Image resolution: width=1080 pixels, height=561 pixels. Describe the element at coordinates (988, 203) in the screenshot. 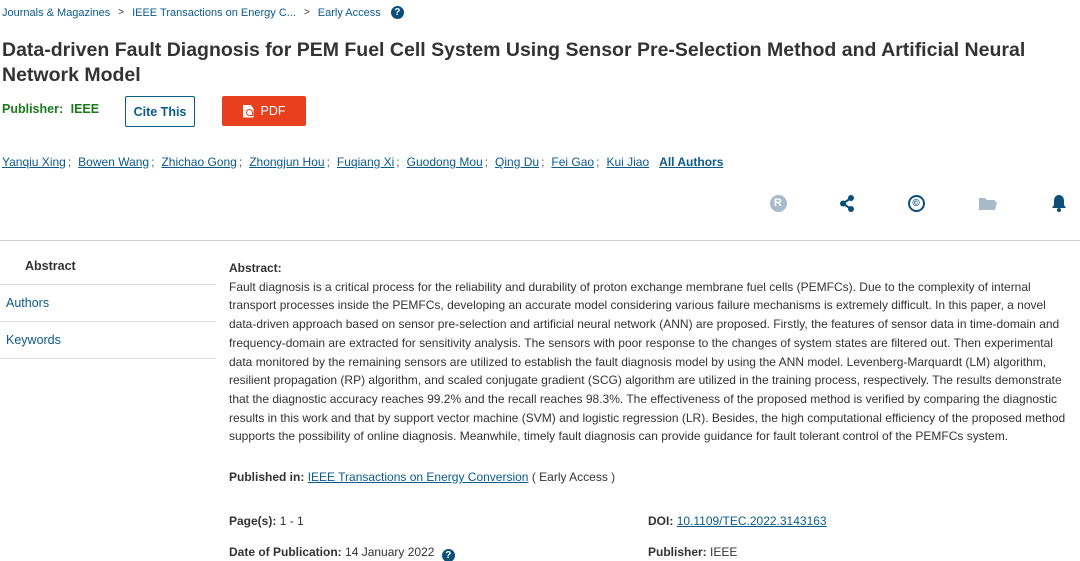

I see `folder-icon` at that location.